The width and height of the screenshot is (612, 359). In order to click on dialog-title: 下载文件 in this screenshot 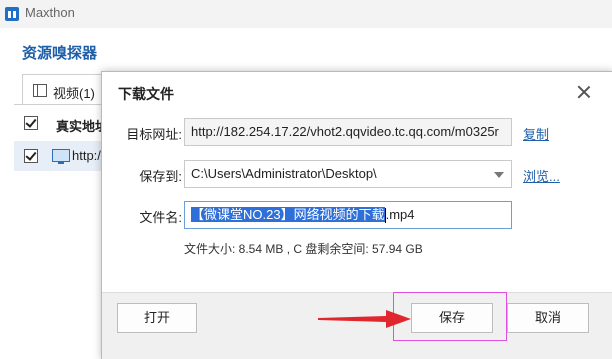, I will do `click(146, 94)`.